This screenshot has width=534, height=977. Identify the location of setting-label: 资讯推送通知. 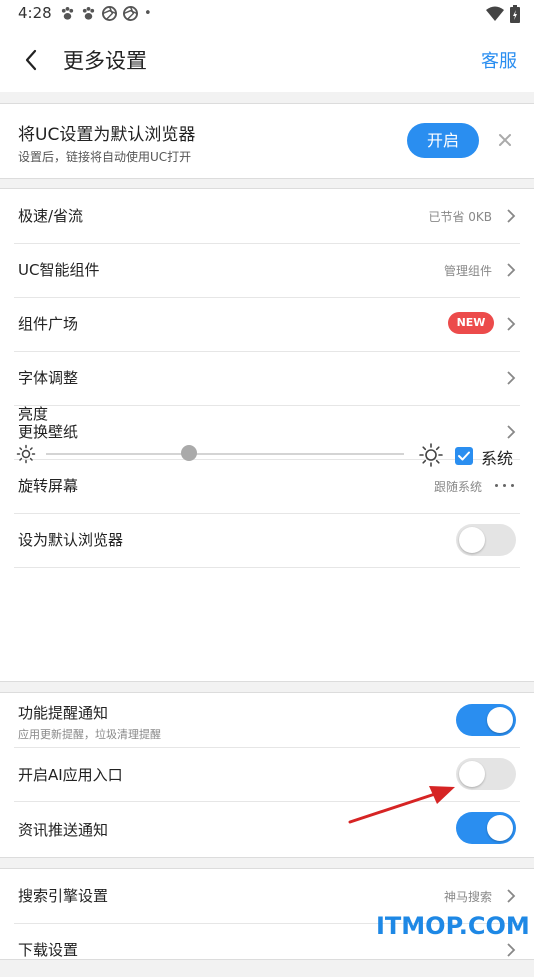
(63, 830).